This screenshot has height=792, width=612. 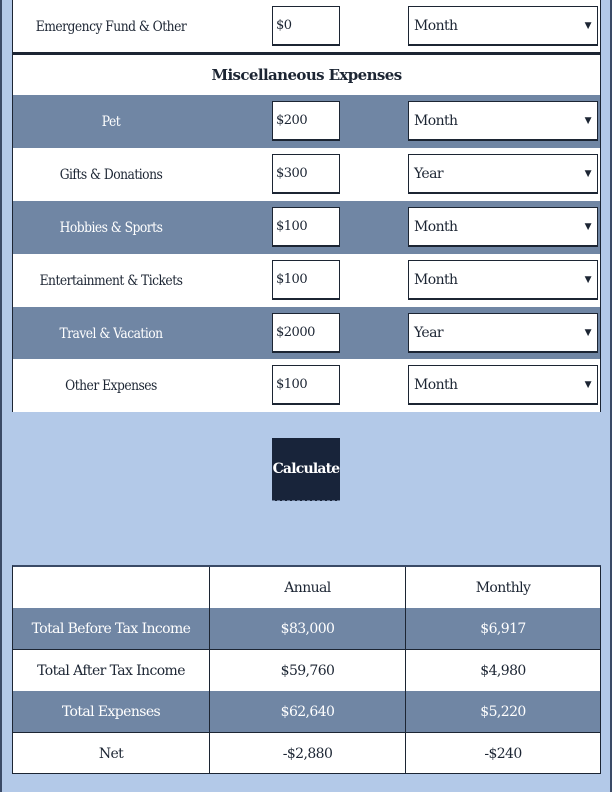 I want to click on amount-input: $200, so click(x=306, y=121).